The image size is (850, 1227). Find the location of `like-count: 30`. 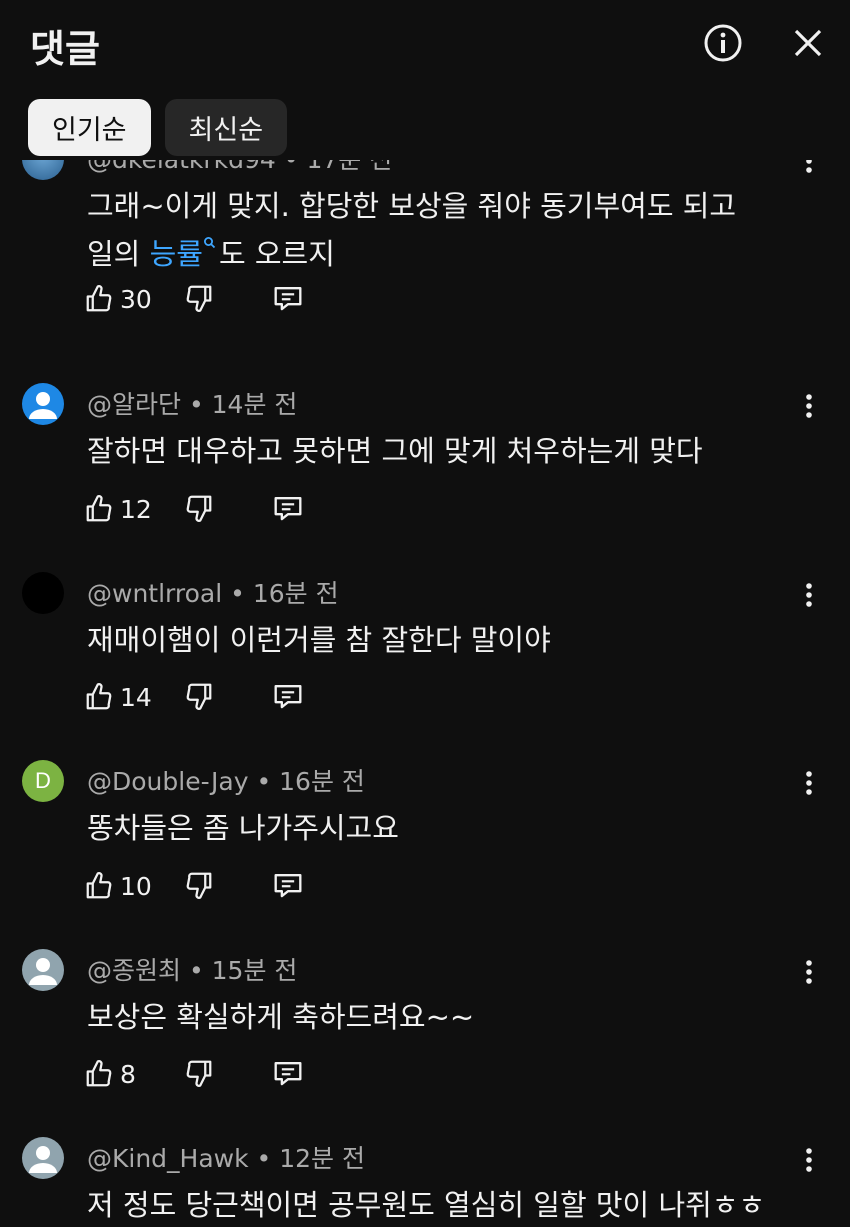

like-count: 30 is located at coordinates (136, 299).